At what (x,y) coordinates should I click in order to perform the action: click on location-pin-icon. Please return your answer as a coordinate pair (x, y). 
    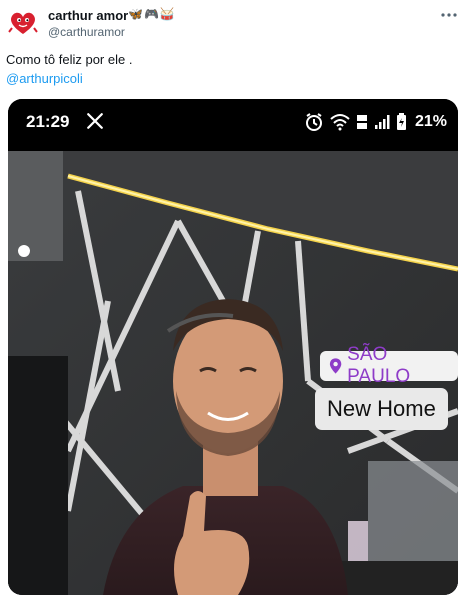
    Looking at the image, I should click on (335, 366).